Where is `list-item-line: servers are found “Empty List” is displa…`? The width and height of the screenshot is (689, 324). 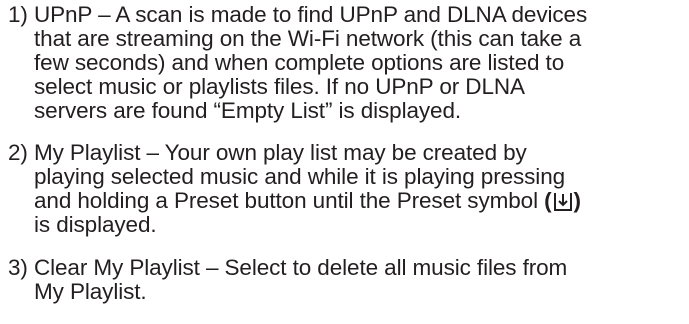 list-item-line: servers are found “Empty List” is displa… is located at coordinates (248, 110).